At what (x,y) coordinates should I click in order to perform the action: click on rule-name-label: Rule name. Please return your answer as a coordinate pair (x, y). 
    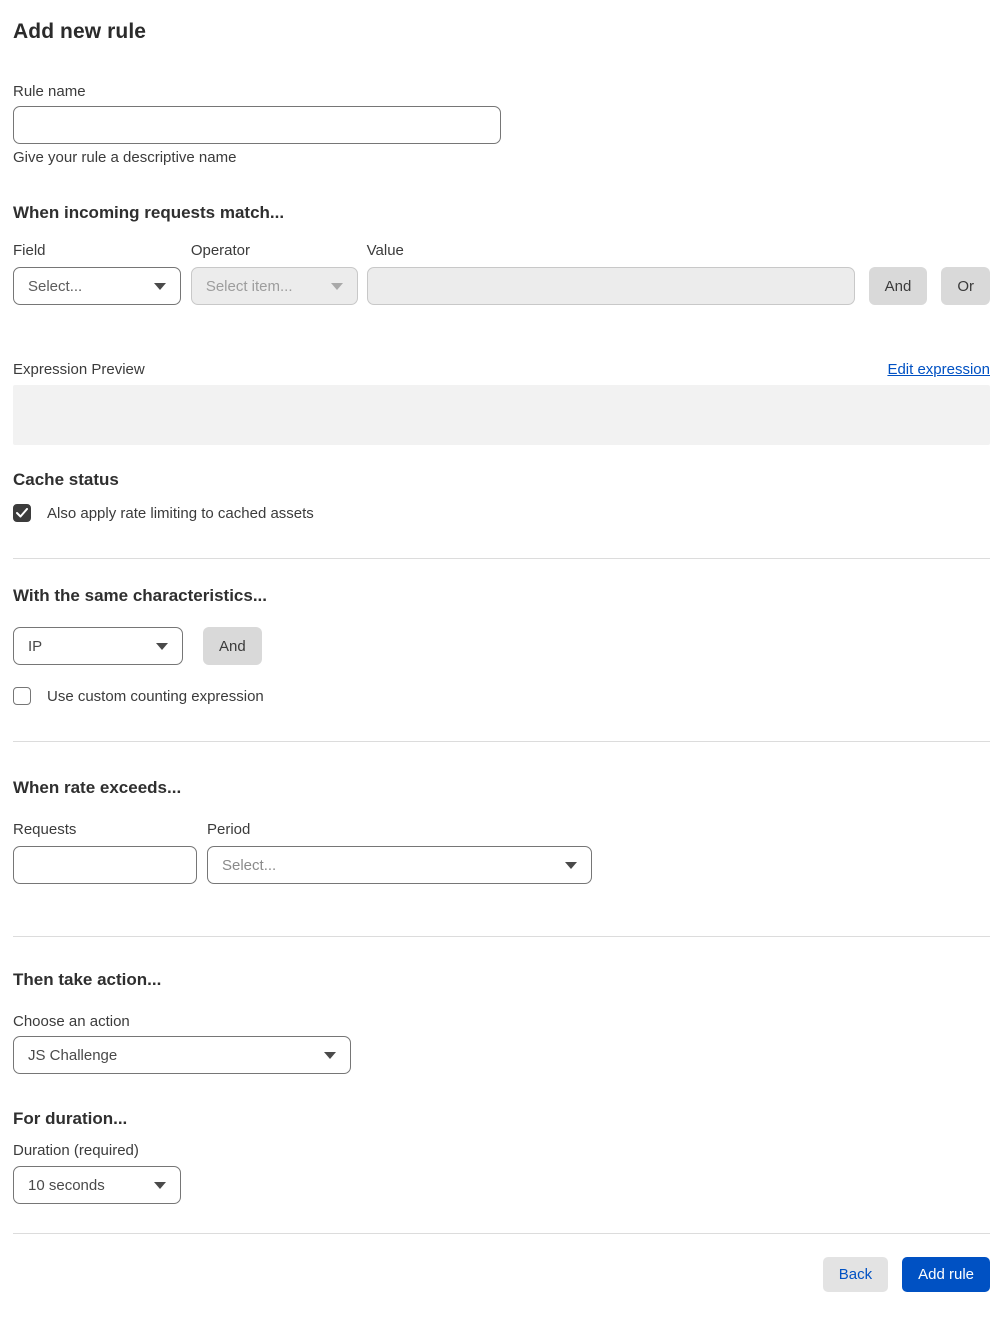
    Looking at the image, I should click on (49, 91).